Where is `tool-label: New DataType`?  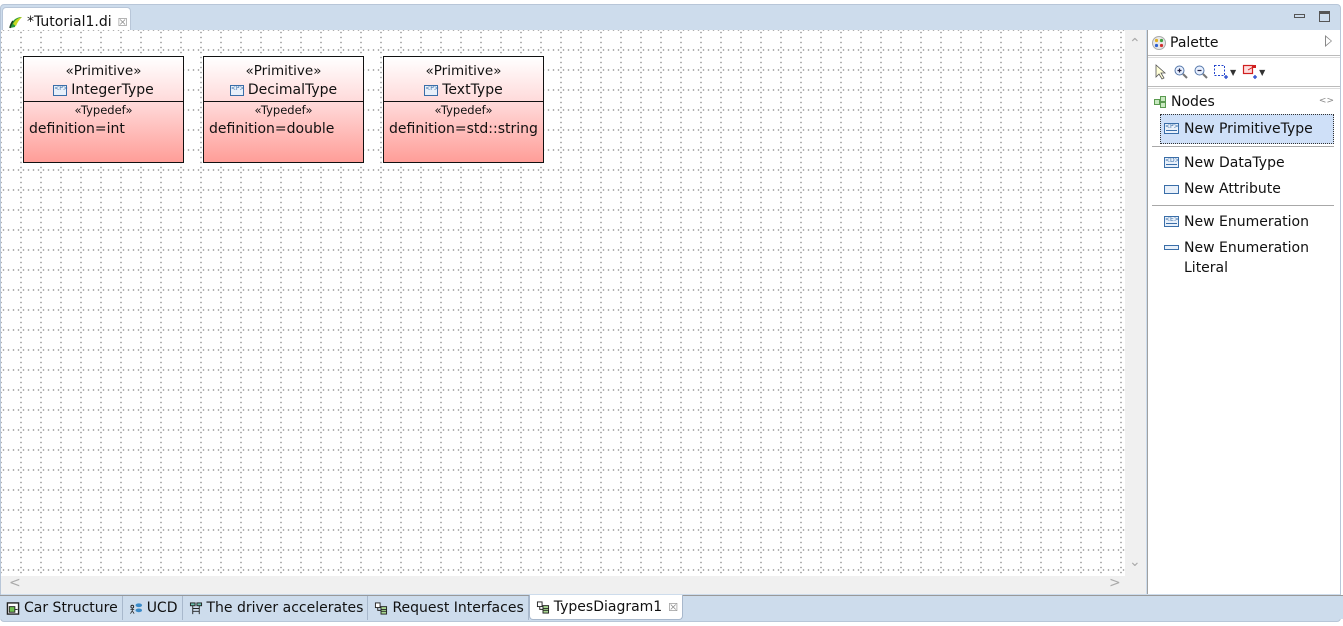
tool-label: New DataType is located at coordinates (1234, 163).